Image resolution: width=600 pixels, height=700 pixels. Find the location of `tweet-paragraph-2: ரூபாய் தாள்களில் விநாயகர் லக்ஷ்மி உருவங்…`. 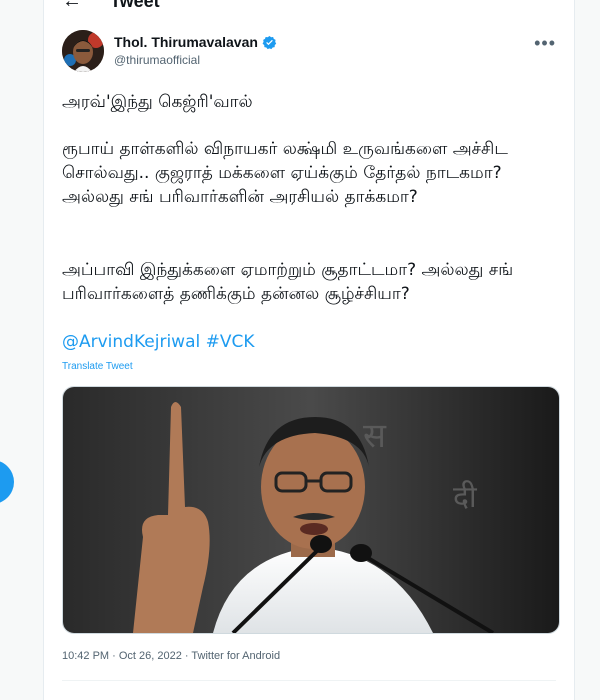

tweet-paragraph-2: ரூபாய் தாள்களில் விநாயகர் லக்ஷ்மி உருவங்… is located at coordinates (285, 173).